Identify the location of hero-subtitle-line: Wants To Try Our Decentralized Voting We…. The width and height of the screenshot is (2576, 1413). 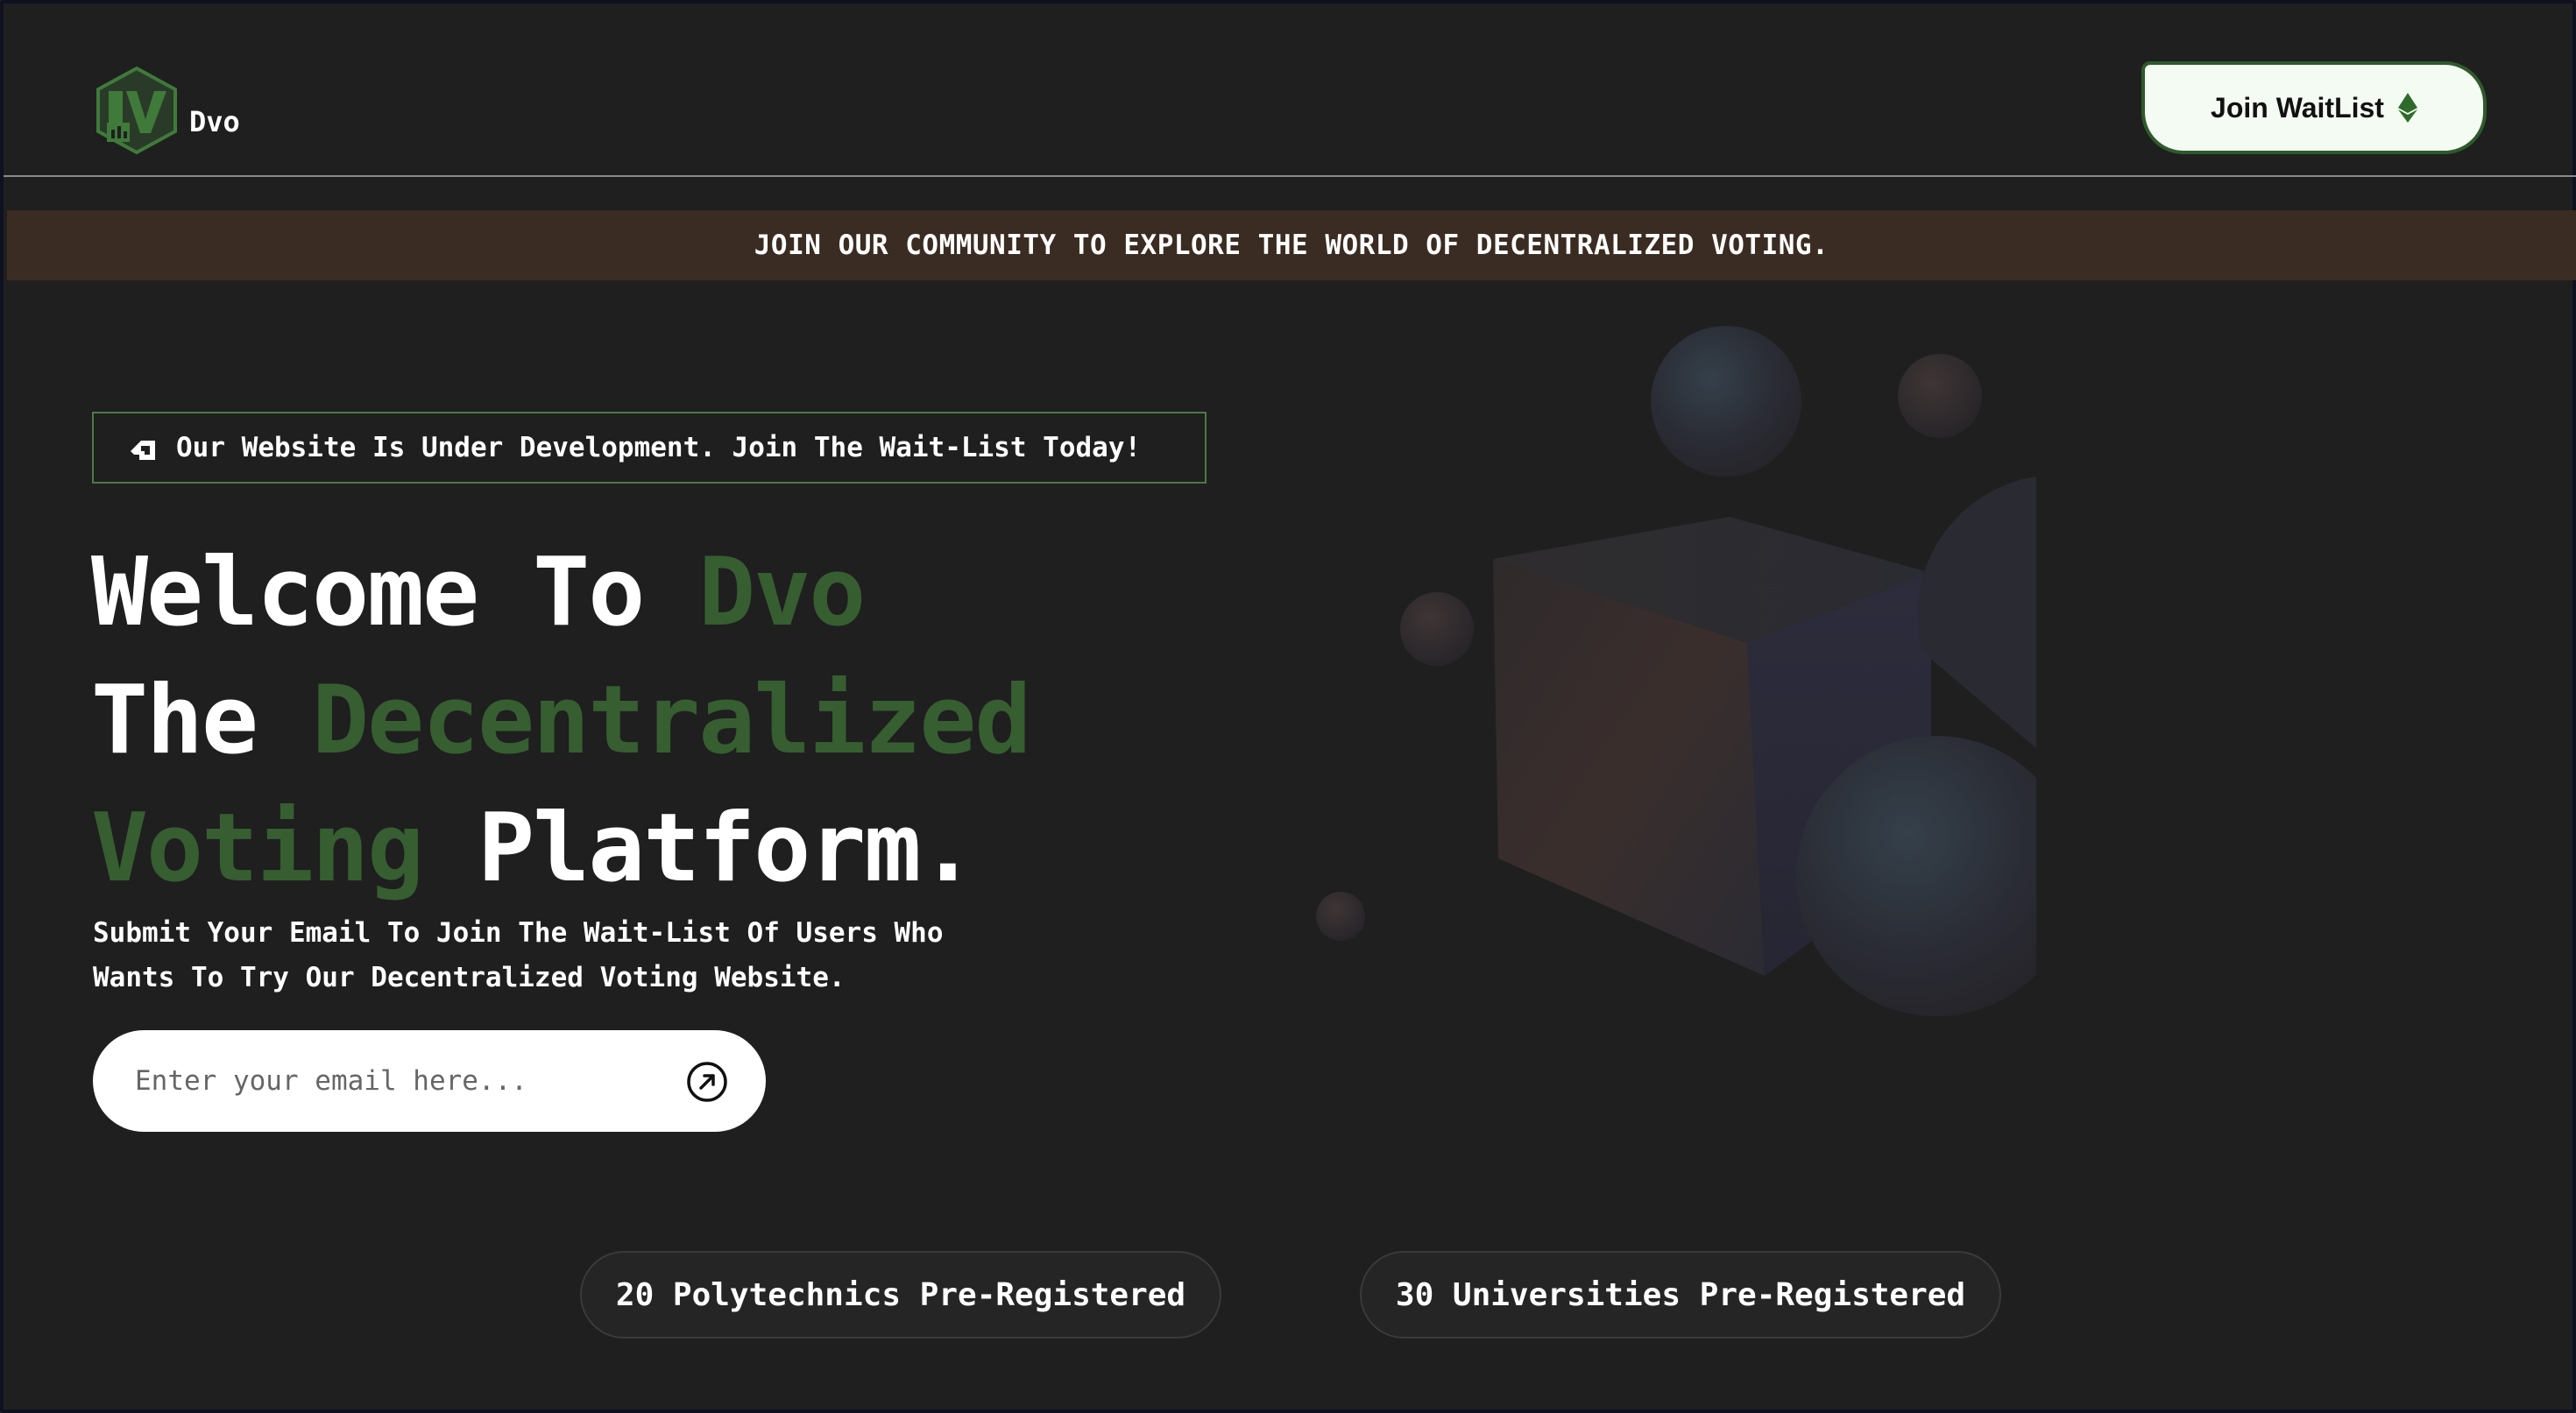
(469, 977).